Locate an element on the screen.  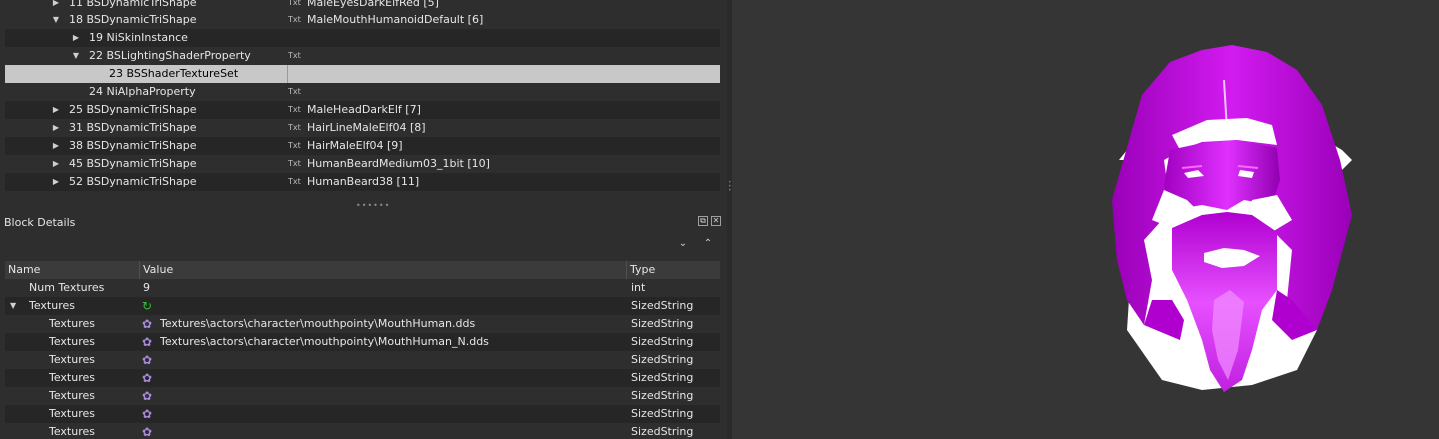
float-icon: ⧉ is located at coordinates (703, 221).